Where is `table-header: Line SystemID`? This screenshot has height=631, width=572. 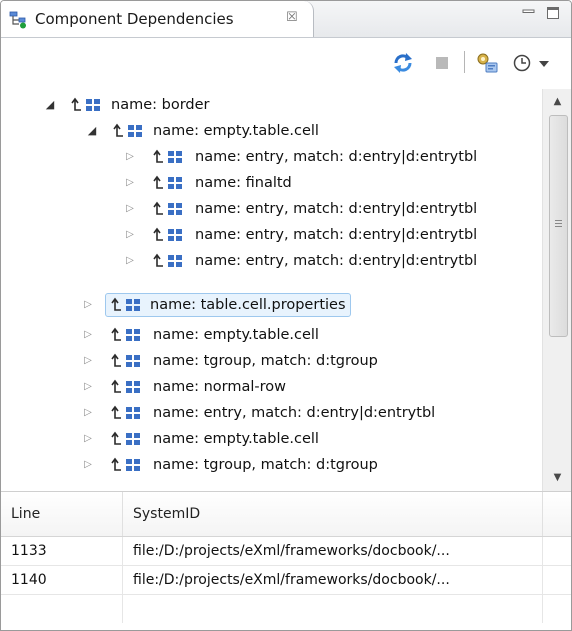 table-header: Line SystemID is located at coordinates (286, 514).